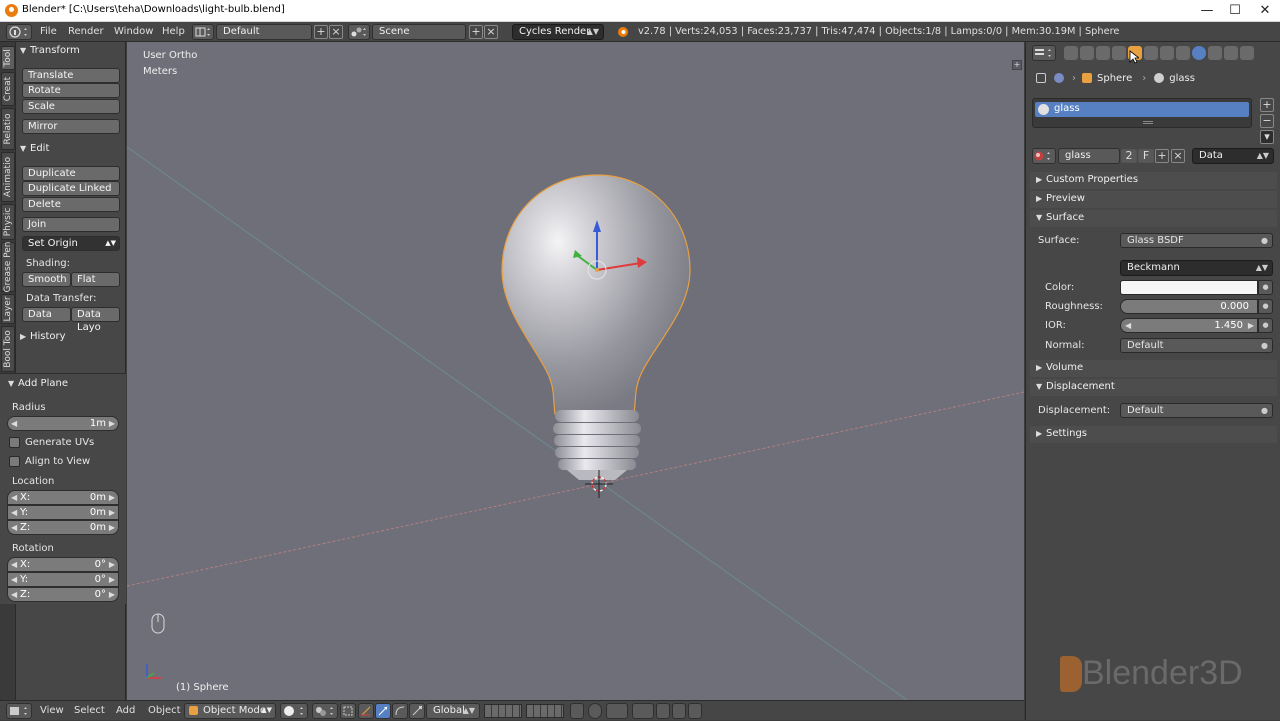 This screenshot has height=721, width=1280. Describe the element at coordinates (48, 31) in the screenshot. I see `menu-file: File` at that location.